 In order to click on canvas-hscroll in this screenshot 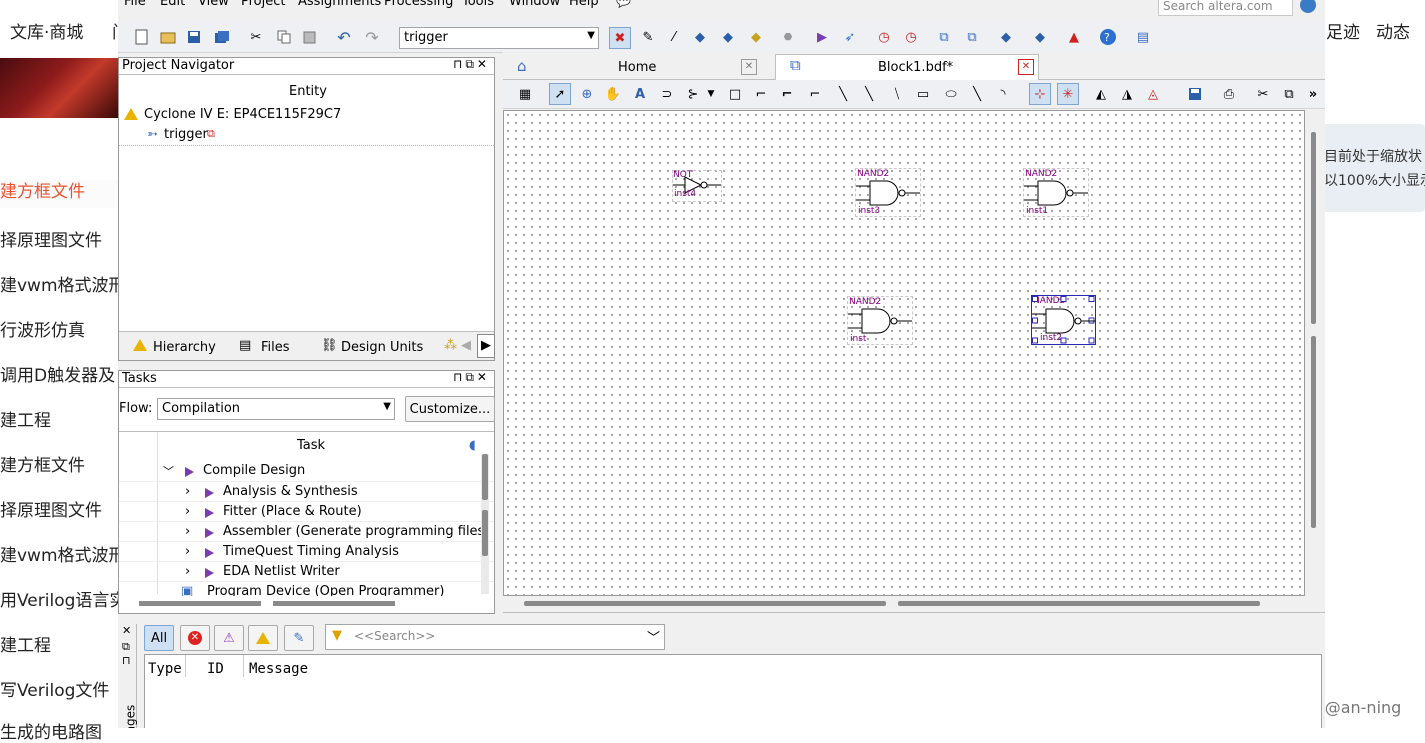, I will do `click(903, 602)`.